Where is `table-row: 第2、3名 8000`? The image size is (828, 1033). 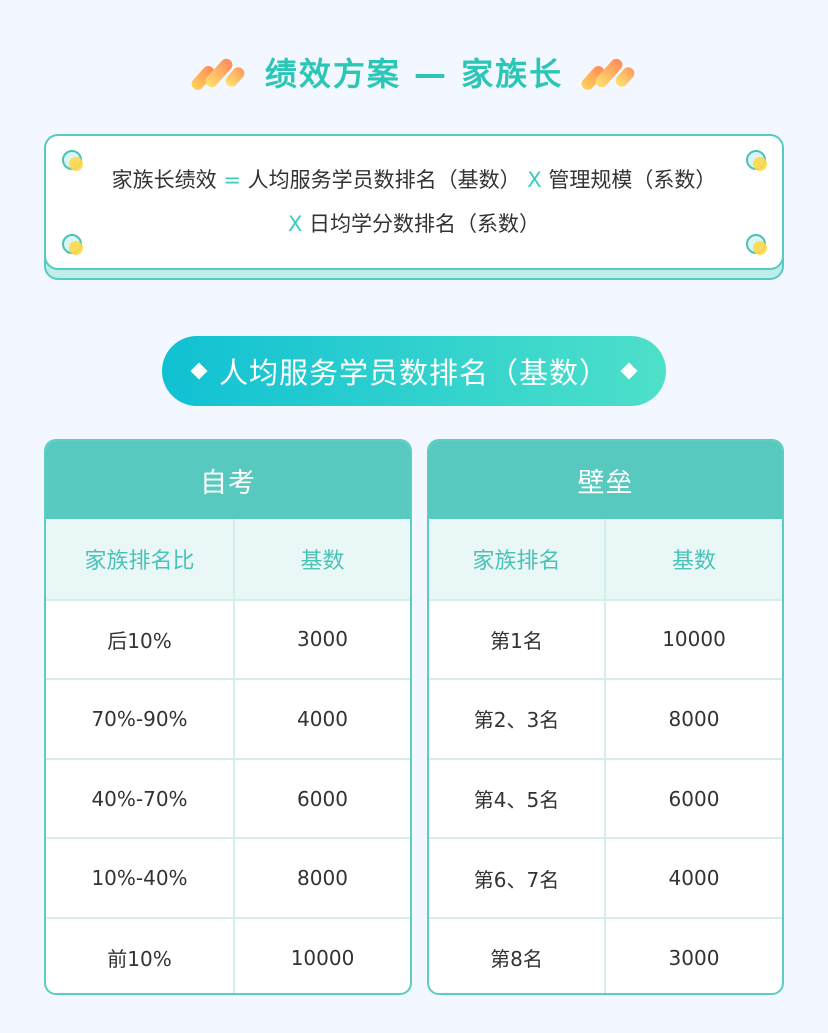 table-row: 第2、3名 8000 is located at coordinates (605, 718).